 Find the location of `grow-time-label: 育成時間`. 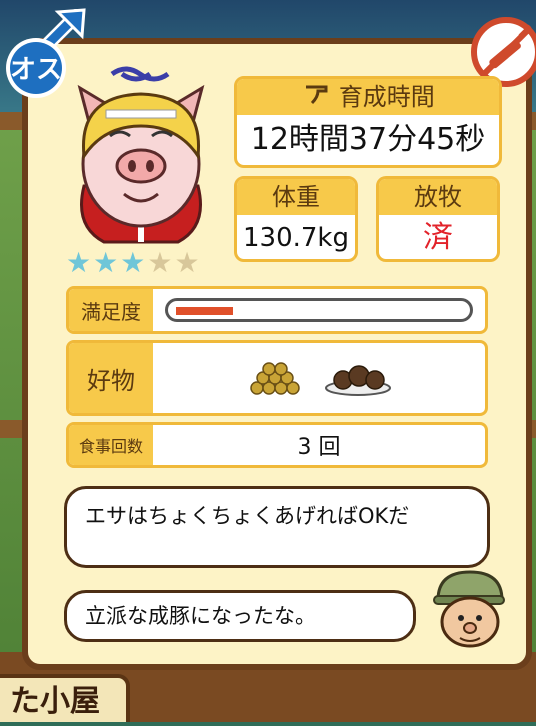

grow-time-label: 育成時間 is located at coordinates (386, 97).